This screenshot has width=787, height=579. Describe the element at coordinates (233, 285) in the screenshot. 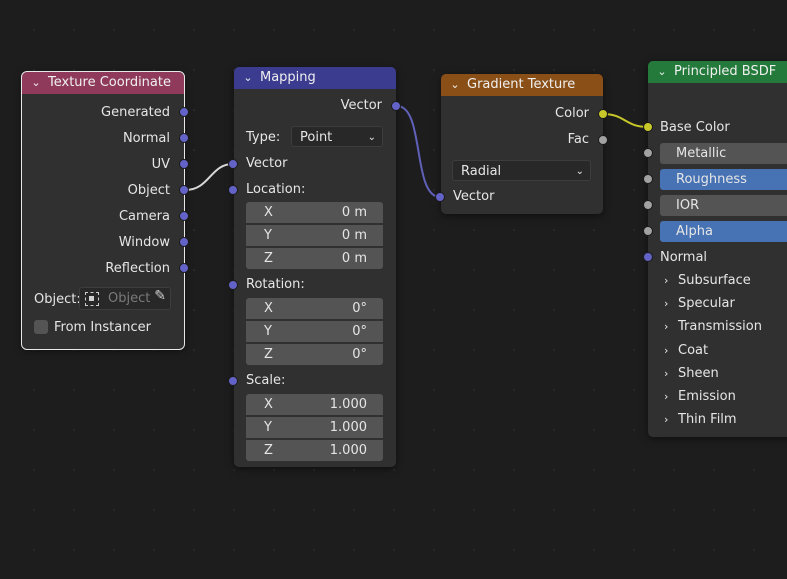

I see `socket-rotation` at that location.